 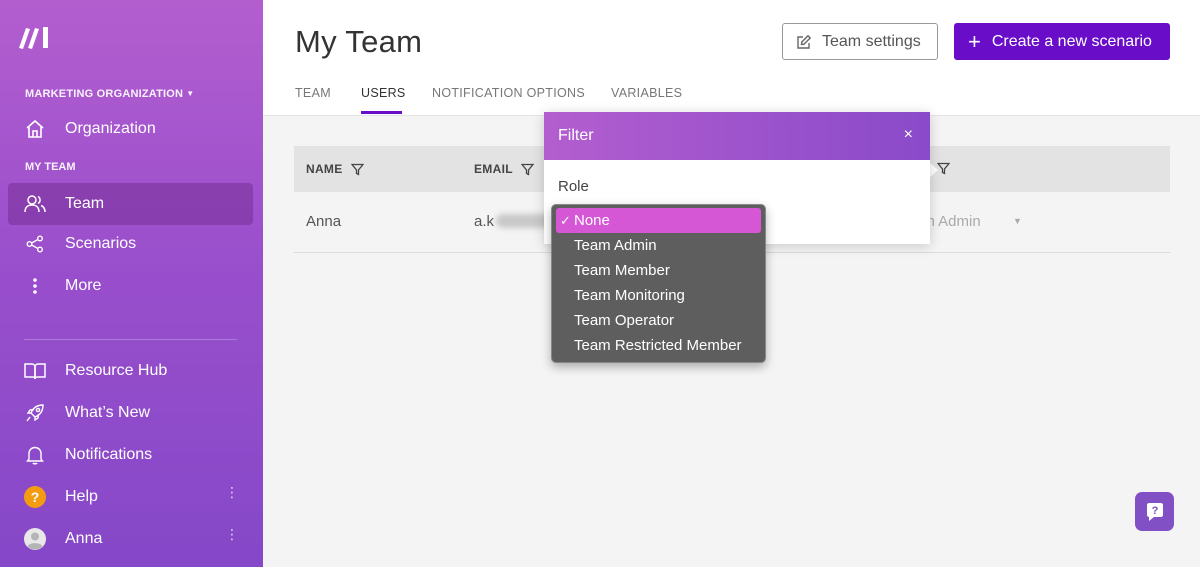 What do you see at coordinates (324, 169) in the screenshot?
I see `column-label: NAME` at bounding box center [324, 169].